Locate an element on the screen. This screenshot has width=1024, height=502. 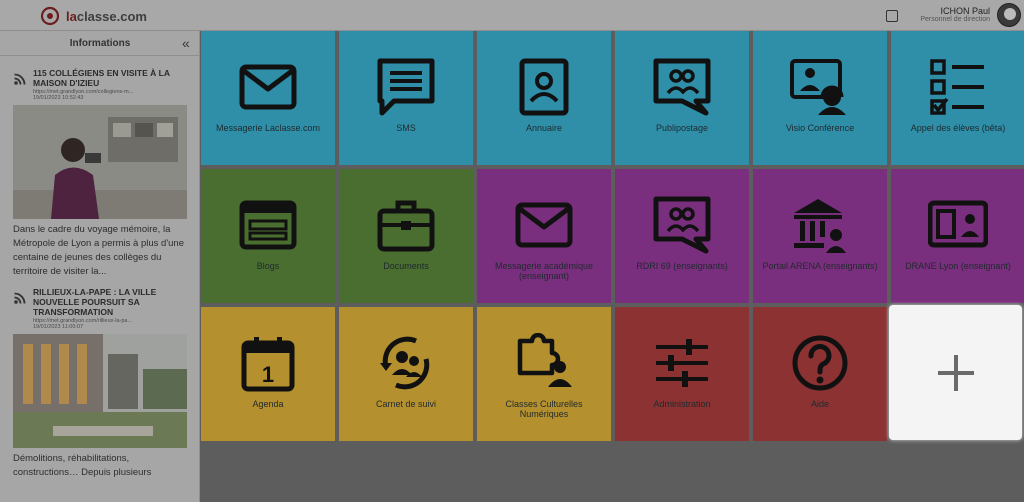
video-conference-icon is located at coordinates (818, 87).